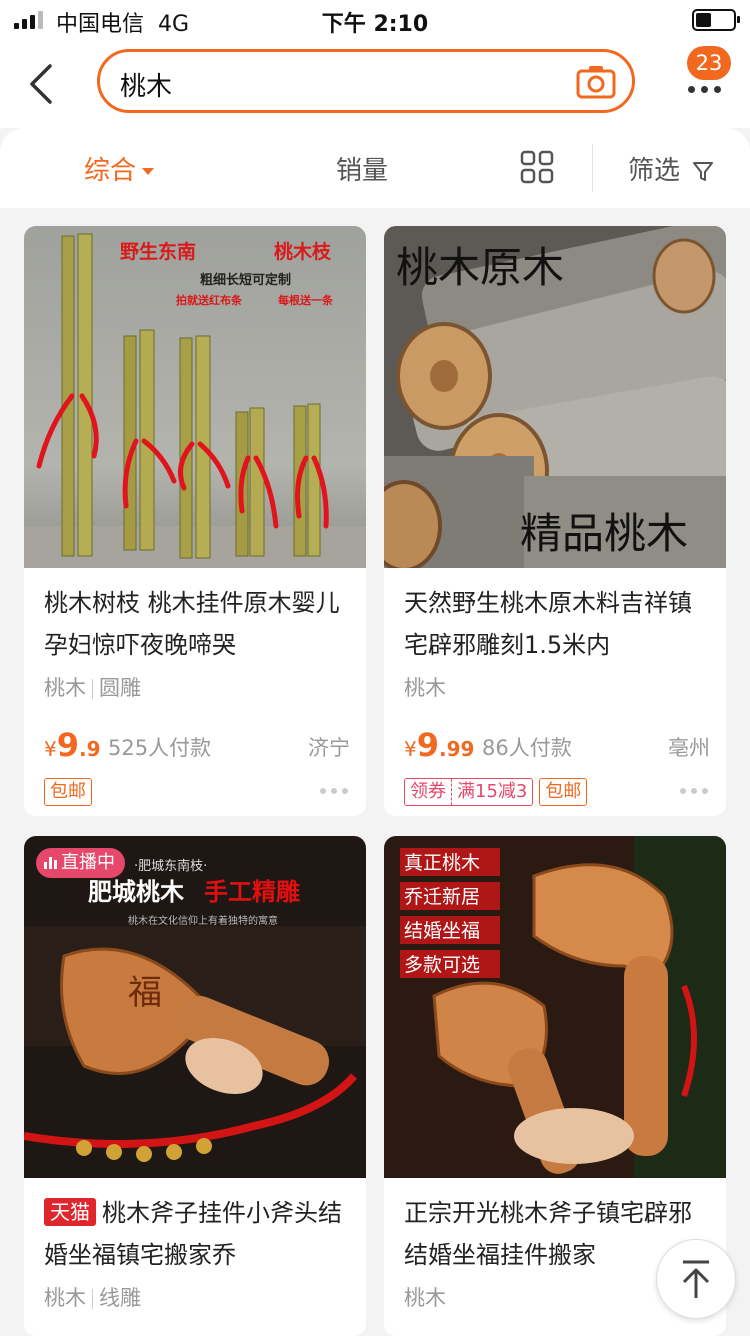  I want to click on image-text-1: 桃木原木, so click(480, 267).